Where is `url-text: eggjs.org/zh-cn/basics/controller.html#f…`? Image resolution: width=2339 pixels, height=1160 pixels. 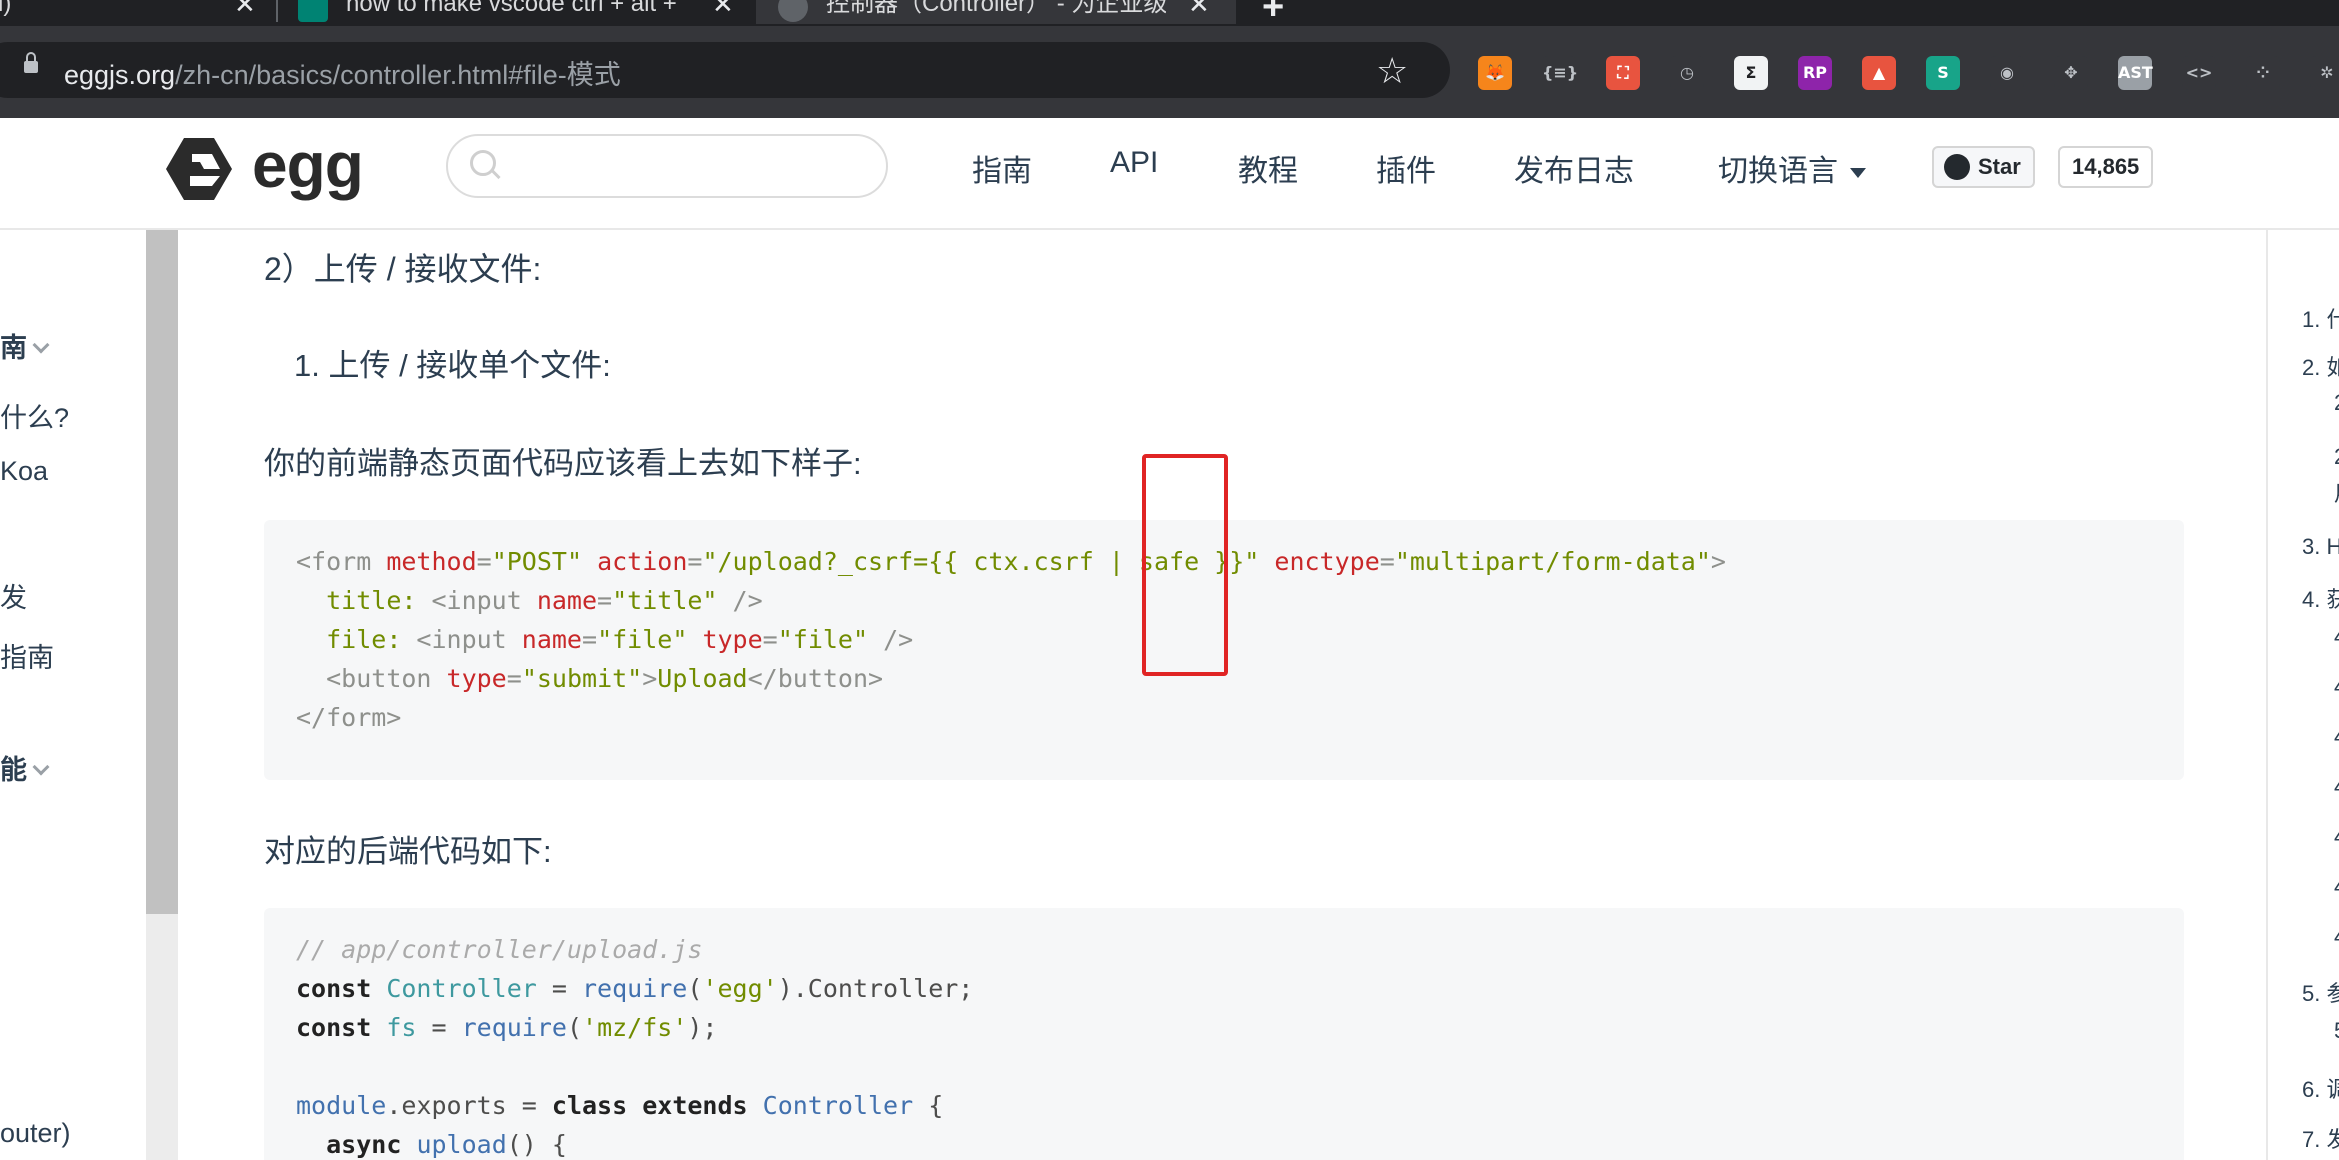 url-text: eggjs.org/zh-cn/basics/controller.html#f… is located at coordinates (342, 72).